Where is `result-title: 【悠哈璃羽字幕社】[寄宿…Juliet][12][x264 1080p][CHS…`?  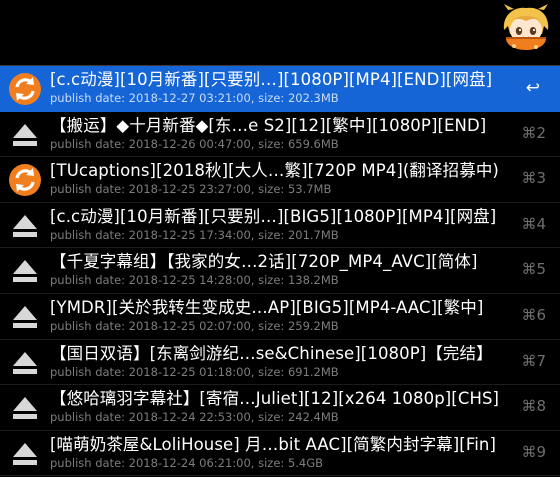
result-title: 【悠哈璃羽字幕社】[寄宿…Juliet][12][x264 1080p][CHS… is located at coordinates (275, 399).